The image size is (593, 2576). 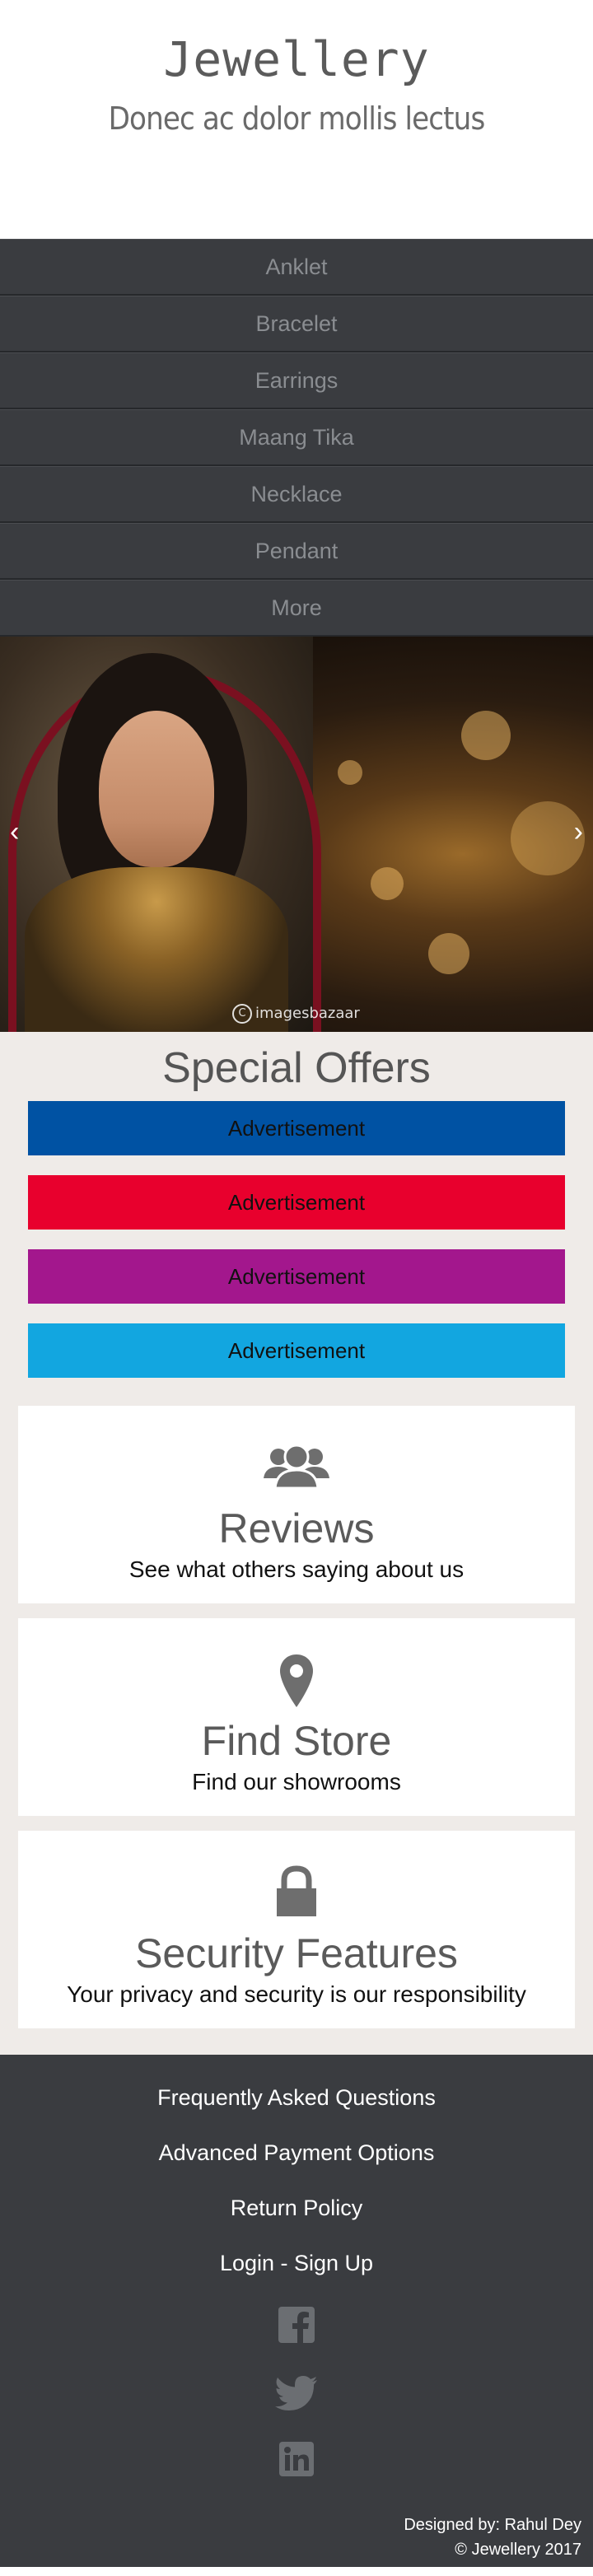 I want to click on nav-item-earrings: Earrings, so click(x=296, y=380).